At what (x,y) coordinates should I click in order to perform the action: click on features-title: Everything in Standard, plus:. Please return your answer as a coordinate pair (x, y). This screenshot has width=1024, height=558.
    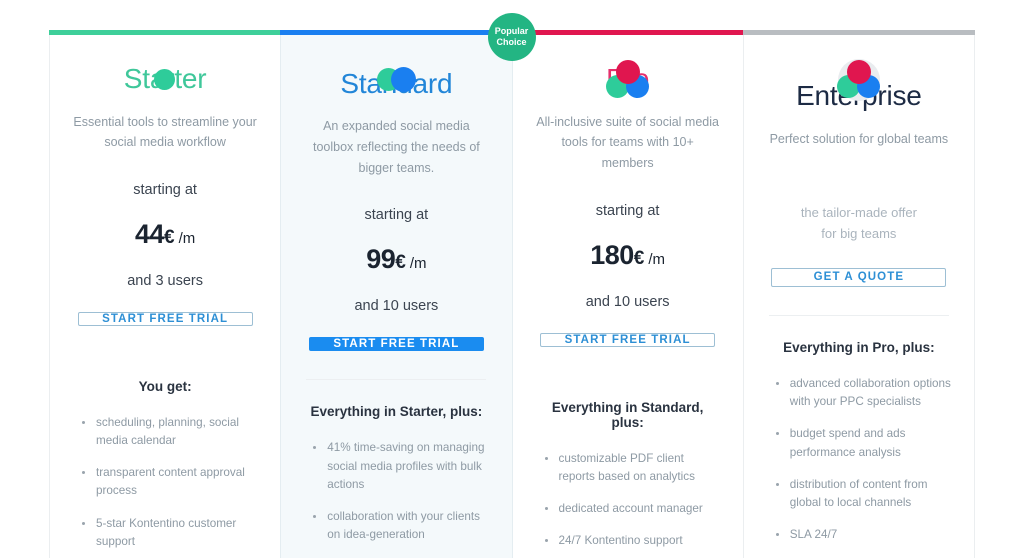
    Looking at the image, I should click on (627, 414).